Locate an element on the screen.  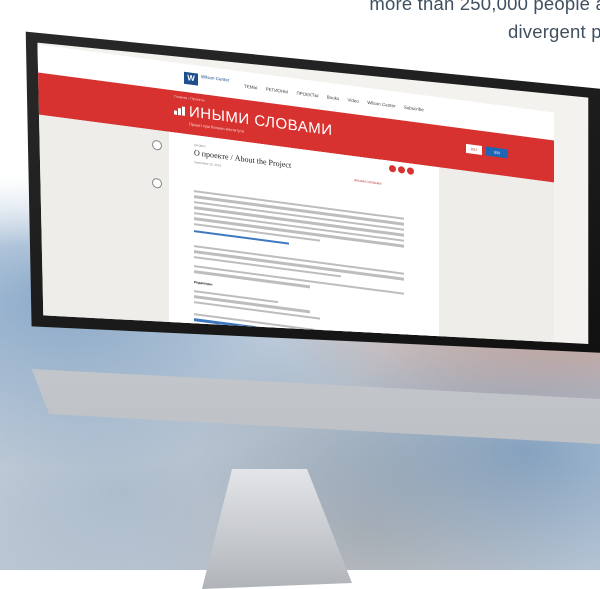
bar-chart-icon is located at coordinates (180, 110).